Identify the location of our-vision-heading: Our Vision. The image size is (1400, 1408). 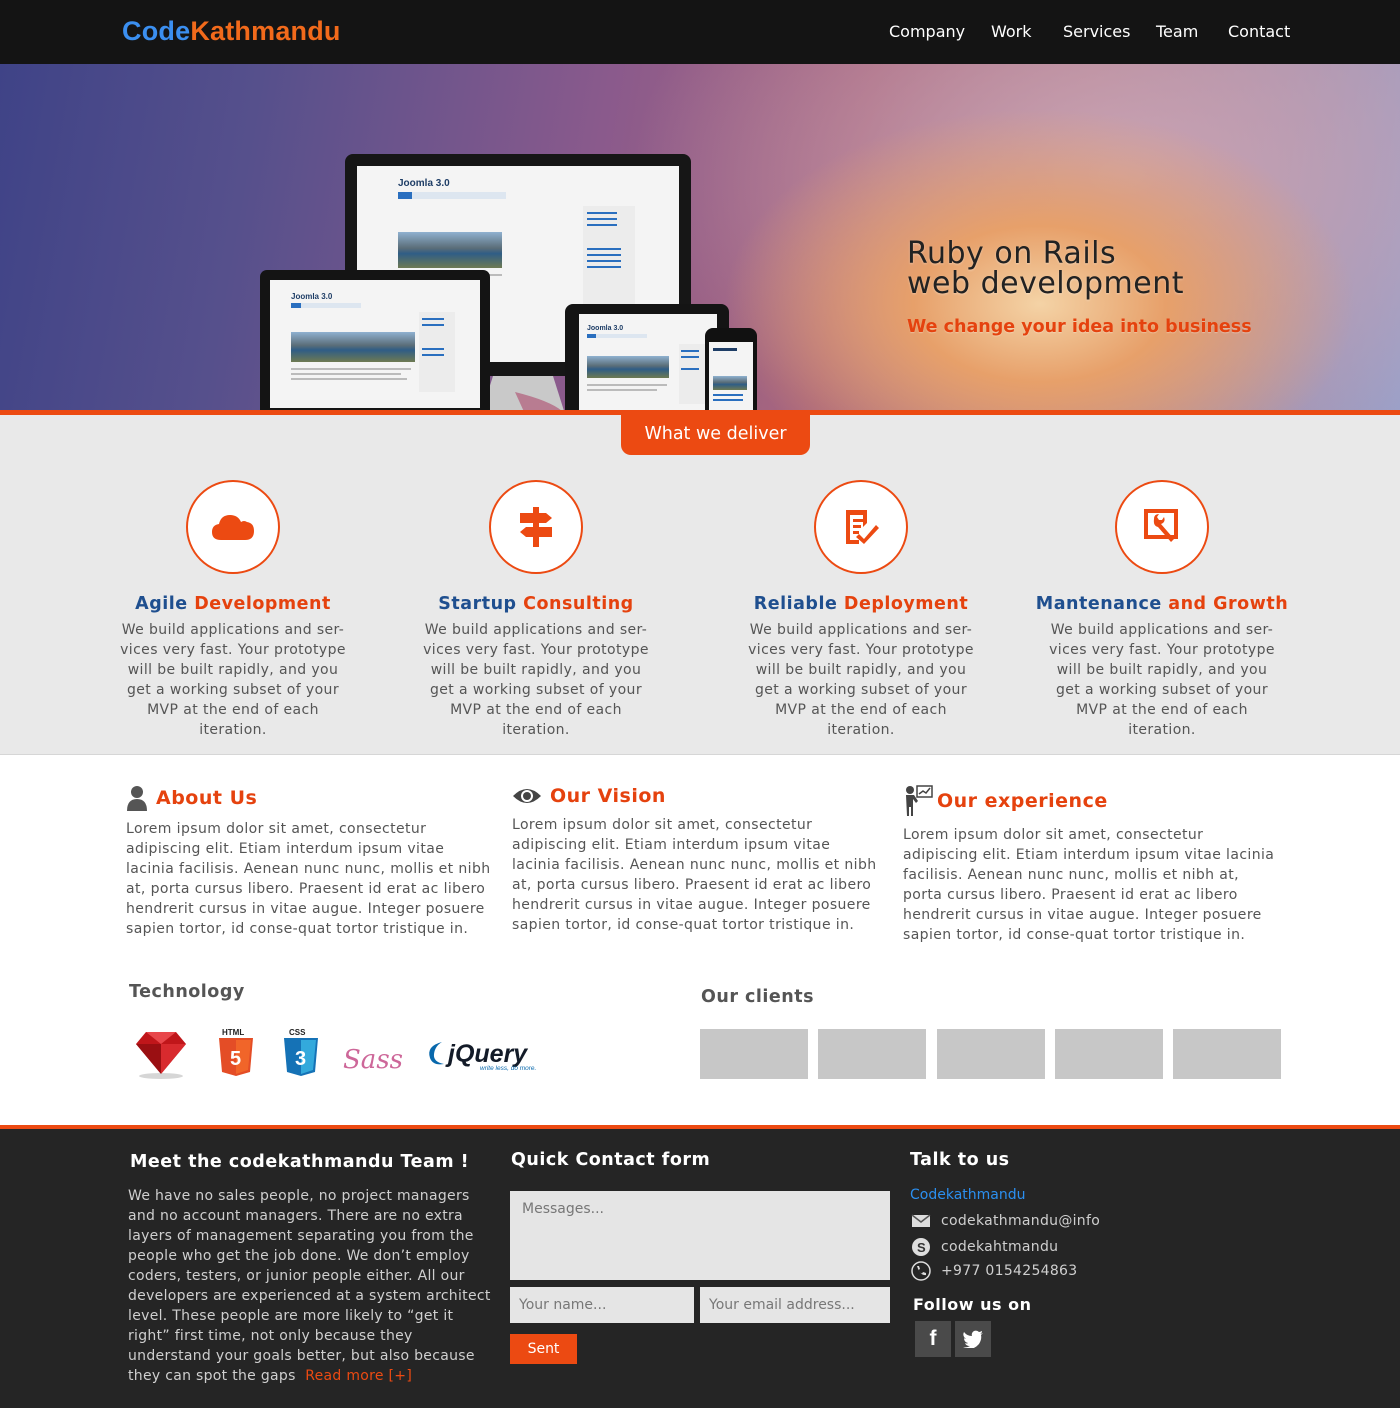
(697, 796).